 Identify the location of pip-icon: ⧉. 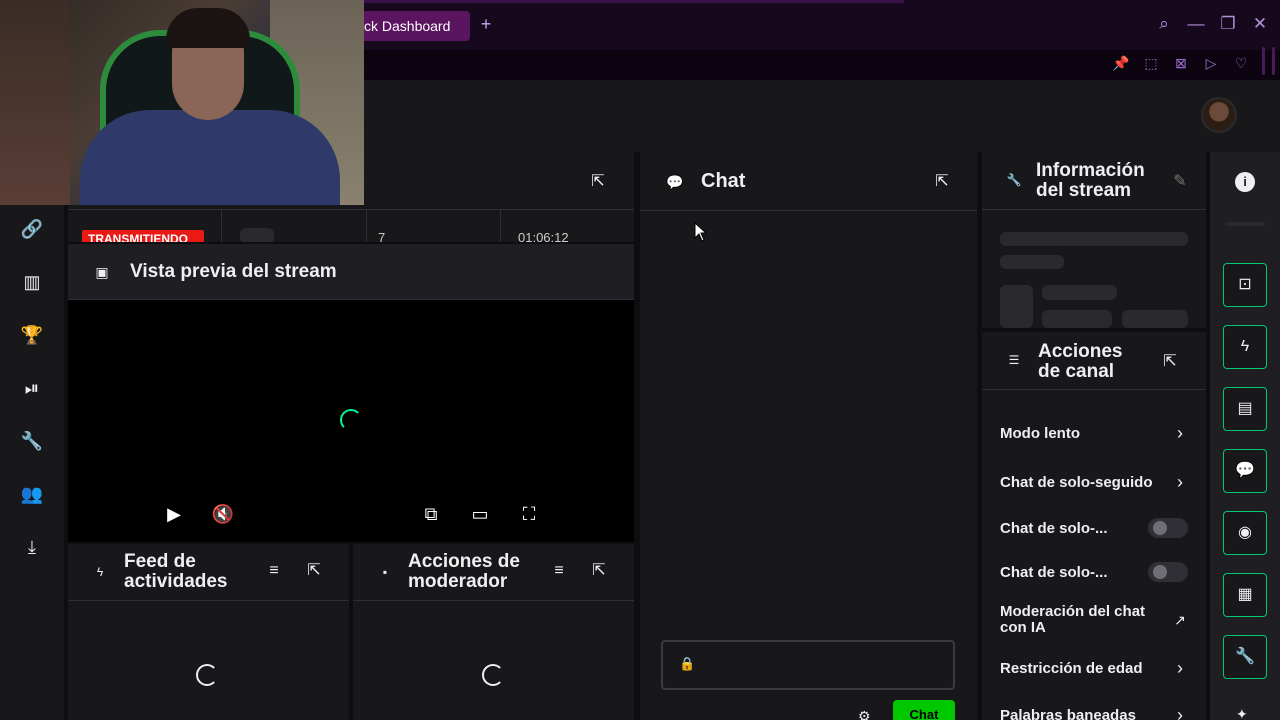
(431, 514).